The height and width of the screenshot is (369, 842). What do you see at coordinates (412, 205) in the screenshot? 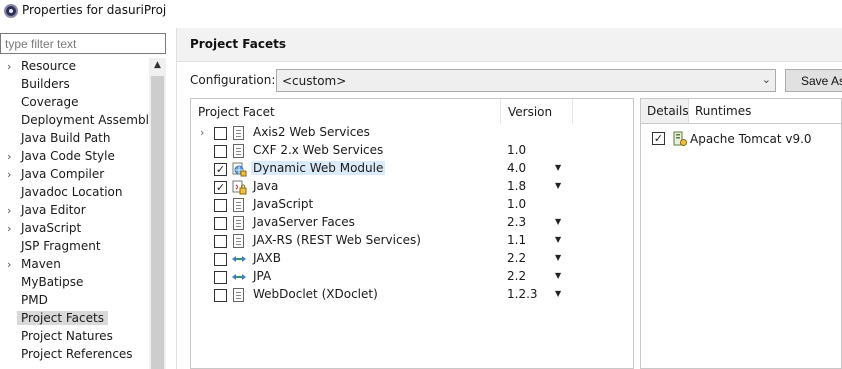
I see `facet-row: JavaScript 1.0` at bounding box center [412, 205].